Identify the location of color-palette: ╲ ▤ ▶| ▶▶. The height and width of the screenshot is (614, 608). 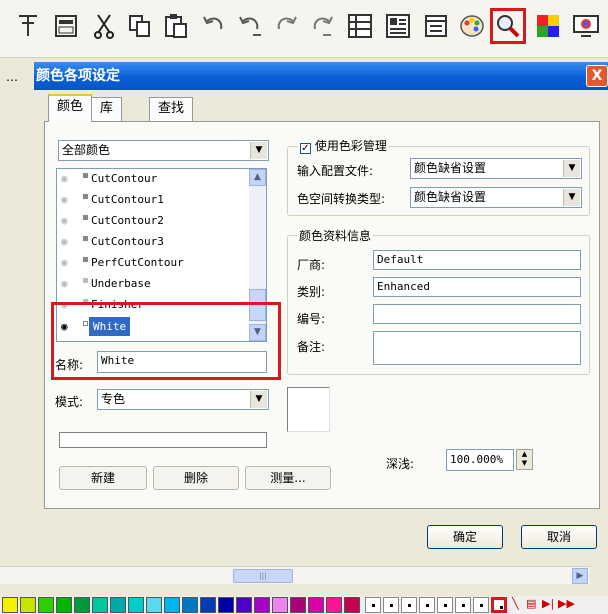
(304, 605).